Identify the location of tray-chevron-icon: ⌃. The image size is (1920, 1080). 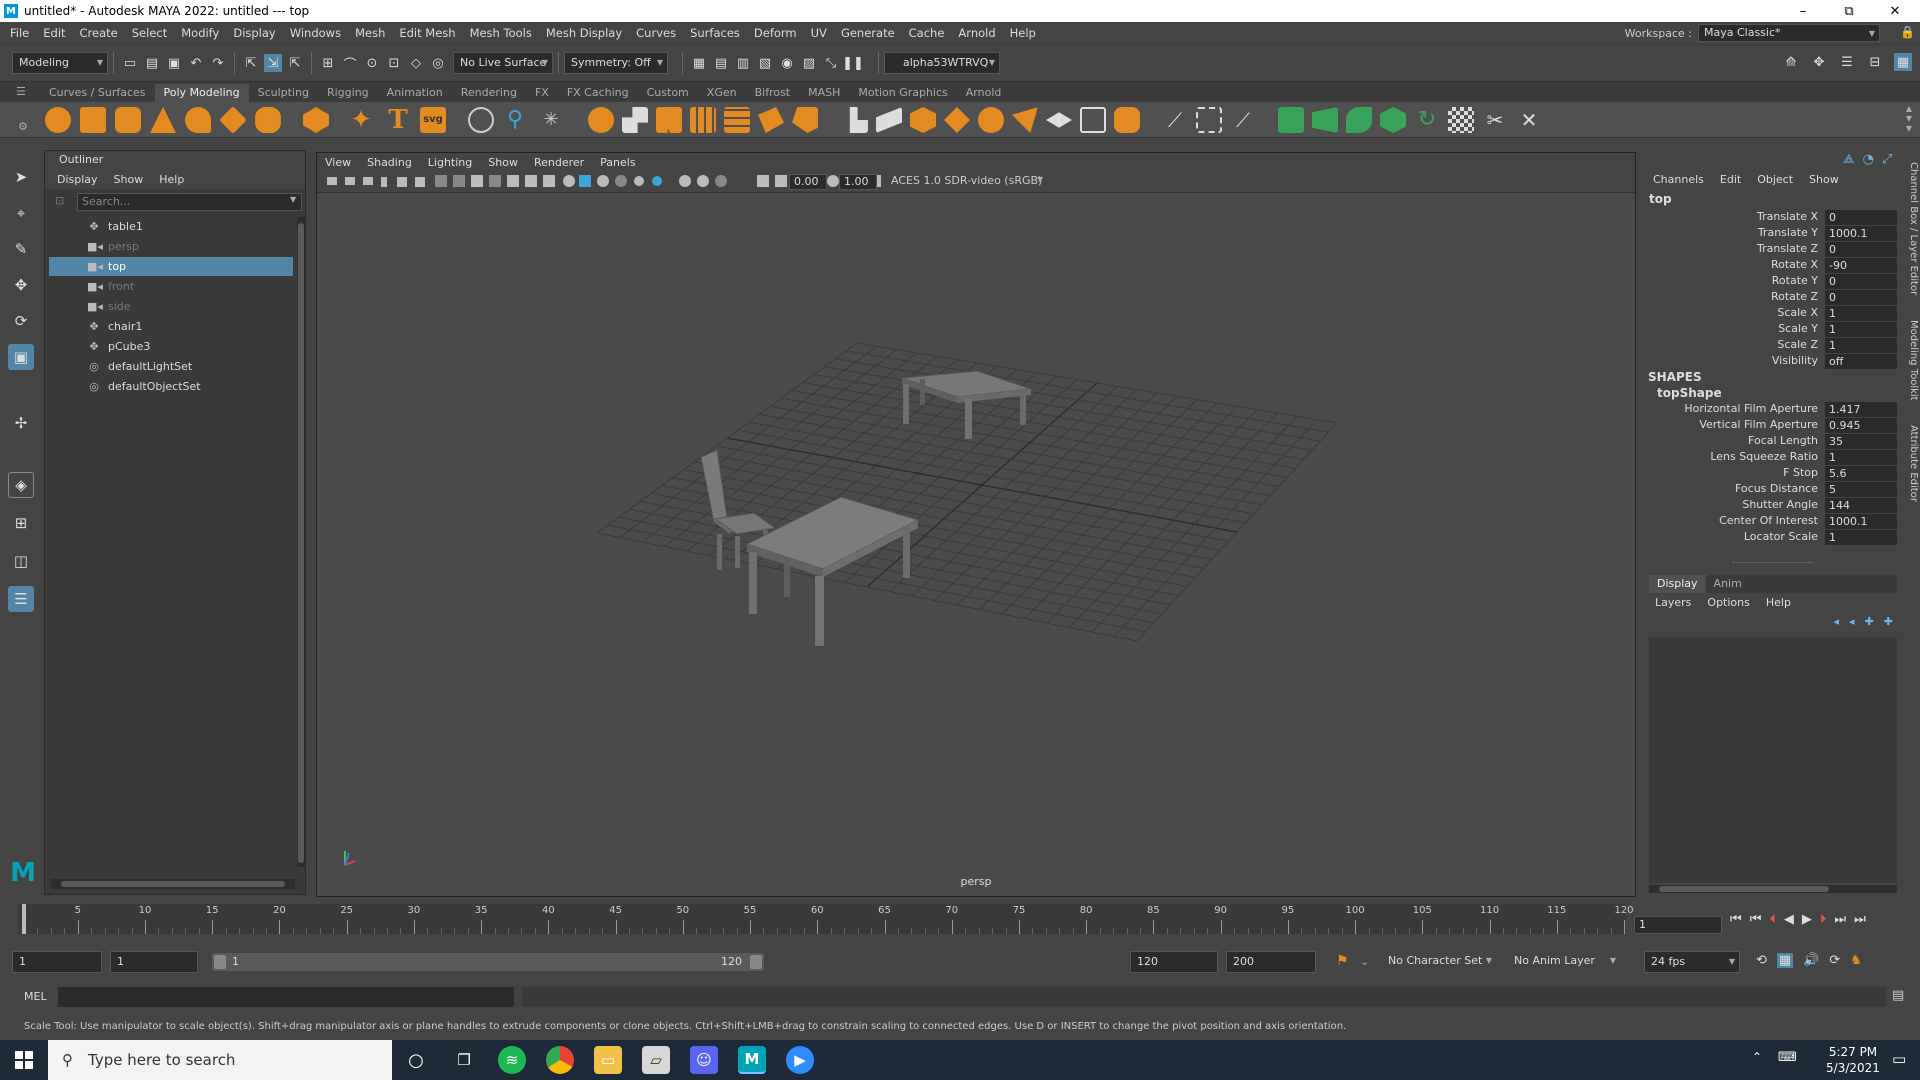
(1757, 1057).